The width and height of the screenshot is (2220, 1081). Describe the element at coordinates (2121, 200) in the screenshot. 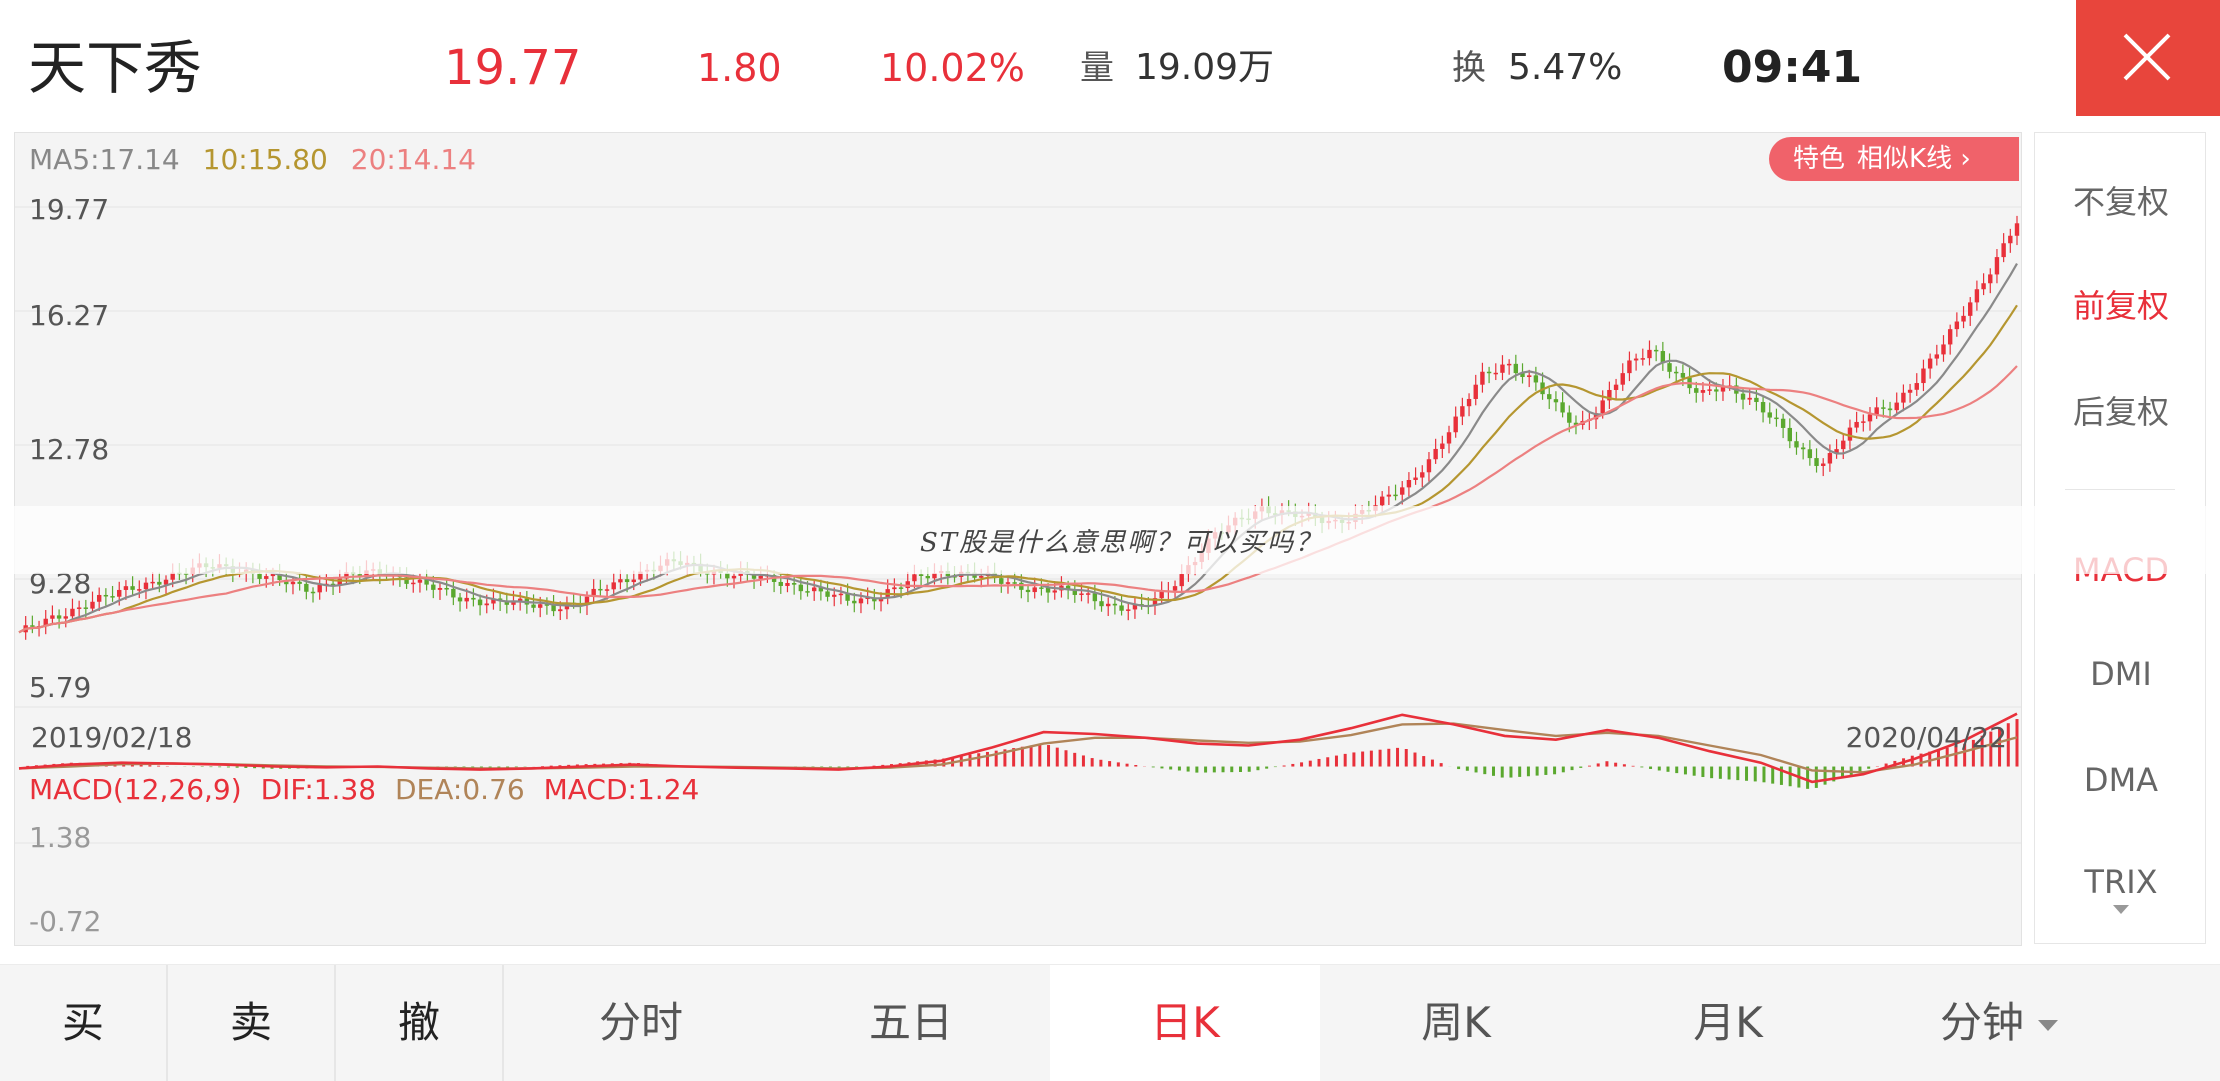

I see `adjust-none-option: 不复权` at that location.